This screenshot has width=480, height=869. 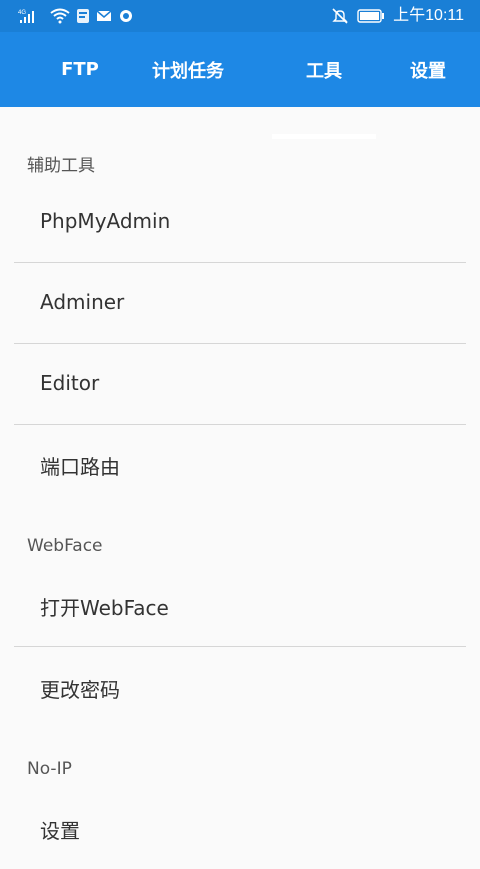 I want to click on list-item-label: Editor, so click(x=70, y=383).